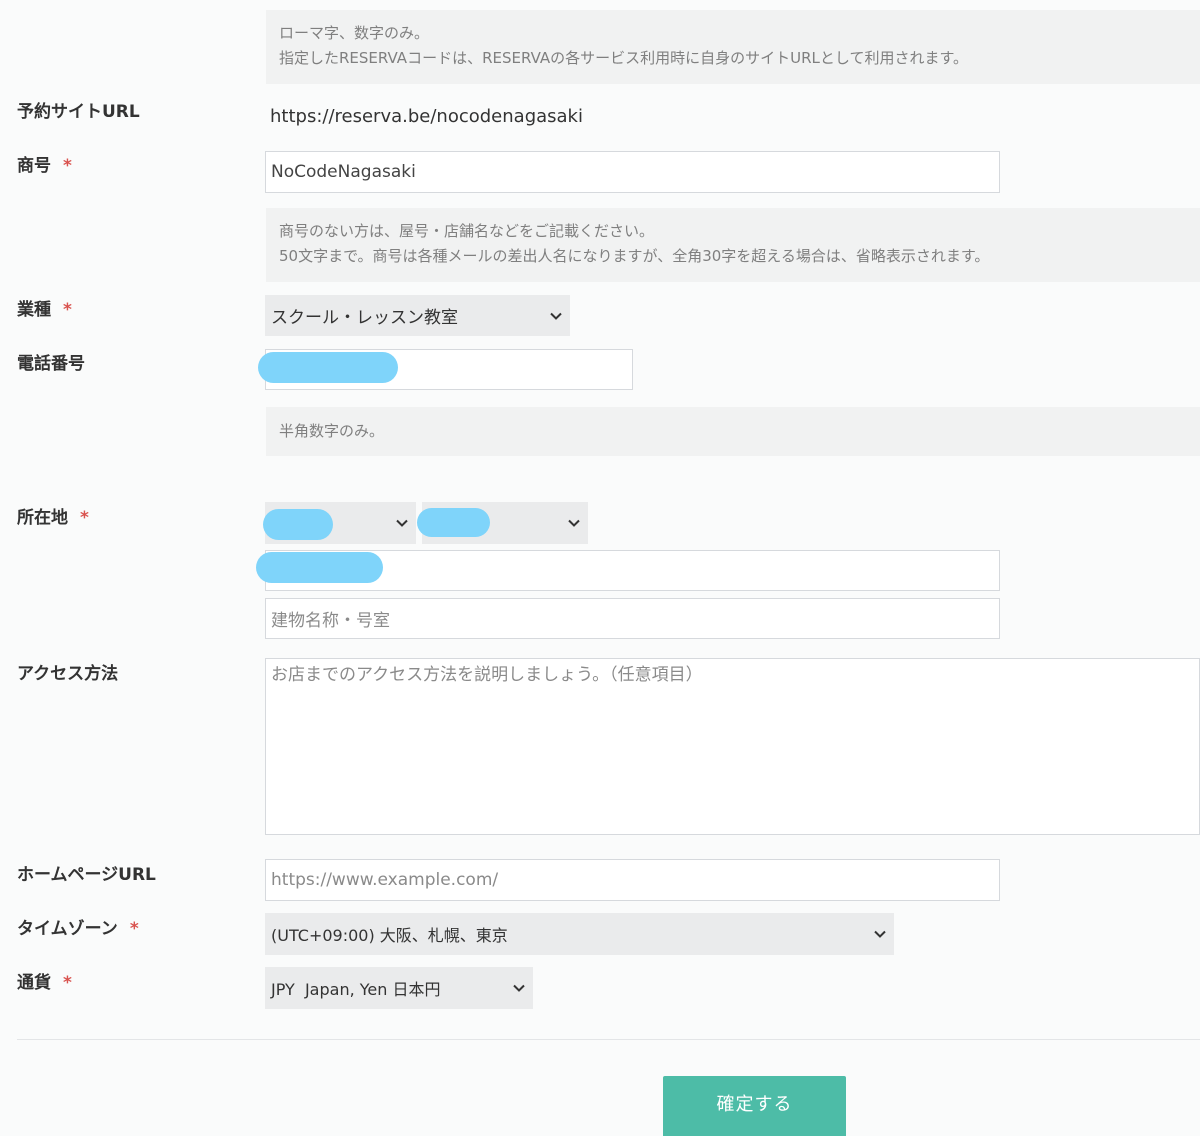 This screenshot has width=1200, height=1136. I want to click on business-name-help-line1: 商号のない方は、屋号・店舗名などをご記載ください。, so click(467, 231).